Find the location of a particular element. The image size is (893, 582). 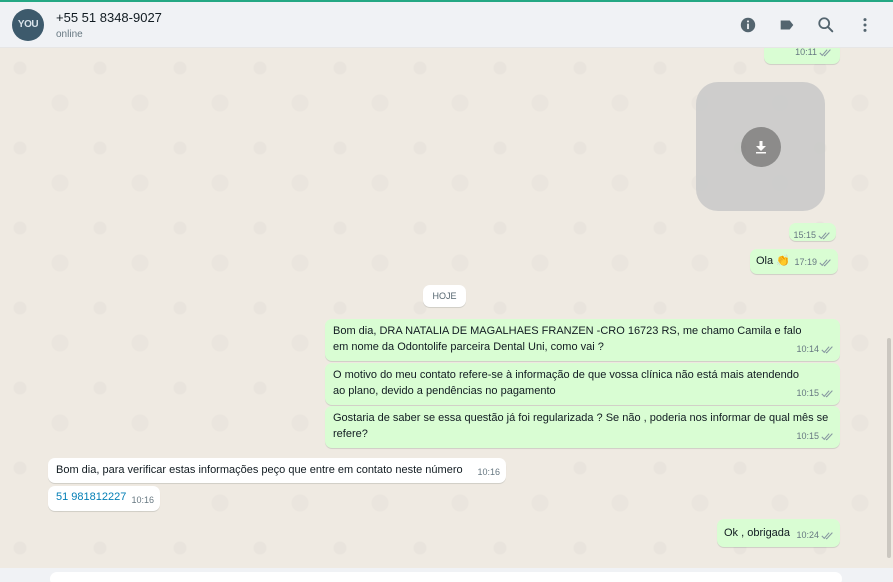

message-text: Ok , obrigada is located at coordinates (757, 533).